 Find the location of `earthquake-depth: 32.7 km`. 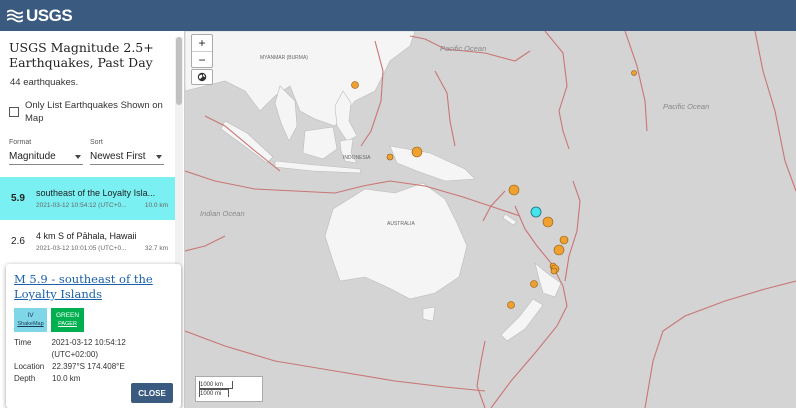

earthquake-depth: 32.7 km is located at coordinates (156, 248).